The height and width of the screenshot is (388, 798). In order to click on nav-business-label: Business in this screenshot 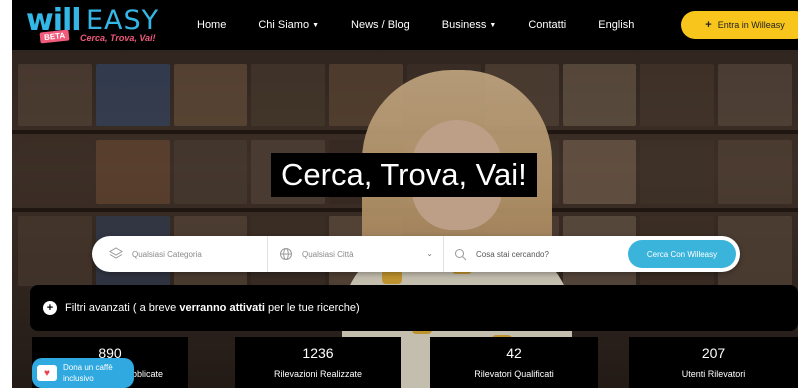, I will do `click(464, 25)`.